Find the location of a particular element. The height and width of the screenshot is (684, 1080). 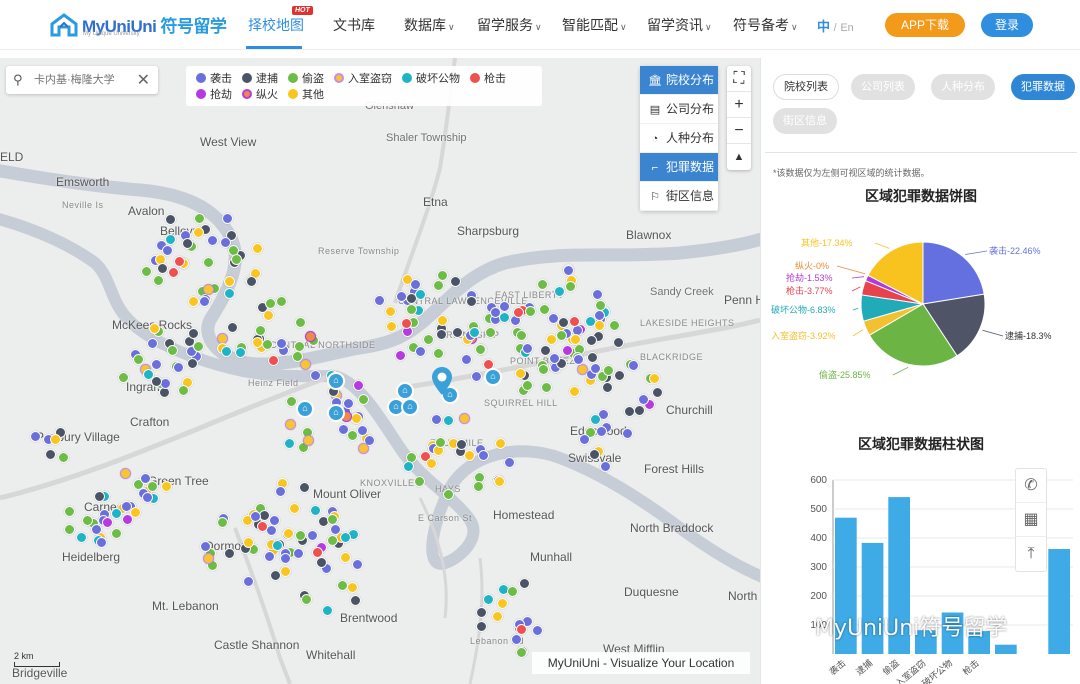

nav-exam-prep: 符号备考 ∨ is located at coordinates (765, 25).